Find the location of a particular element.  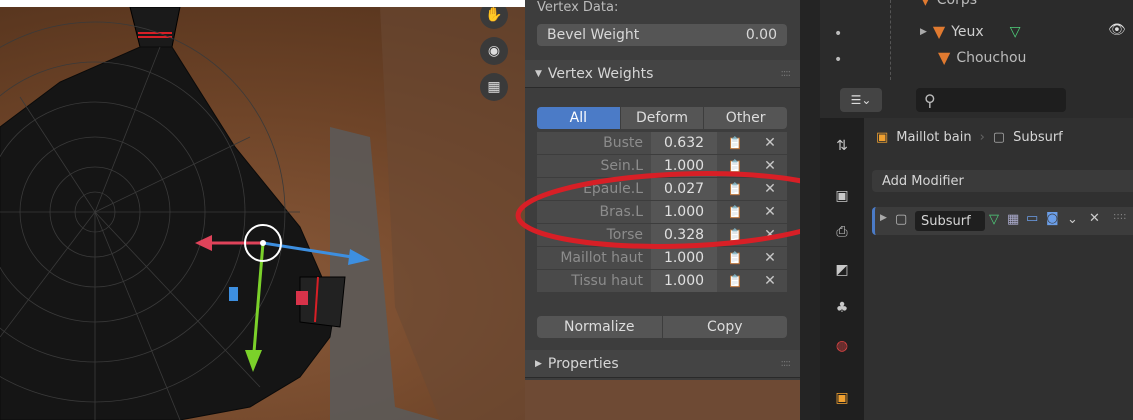

close-icon: ✕ is located at coordinates (1094, 218).